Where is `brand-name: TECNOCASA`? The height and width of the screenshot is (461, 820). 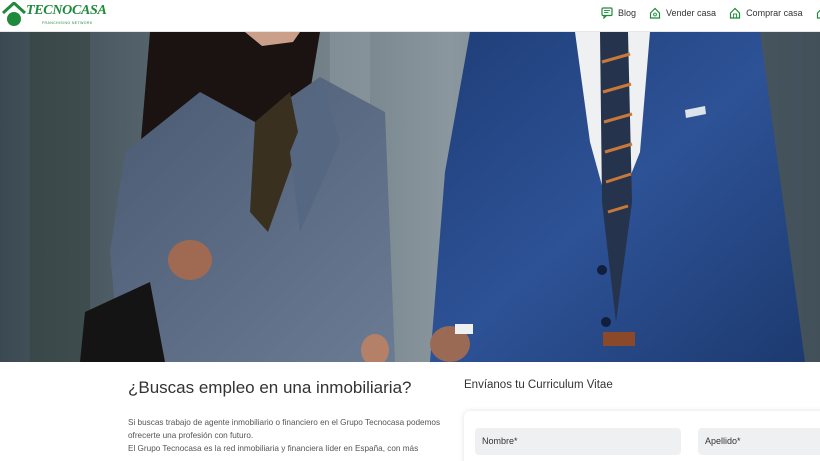
brand-name: TECNOCASA is located at coordinates (66, 10).